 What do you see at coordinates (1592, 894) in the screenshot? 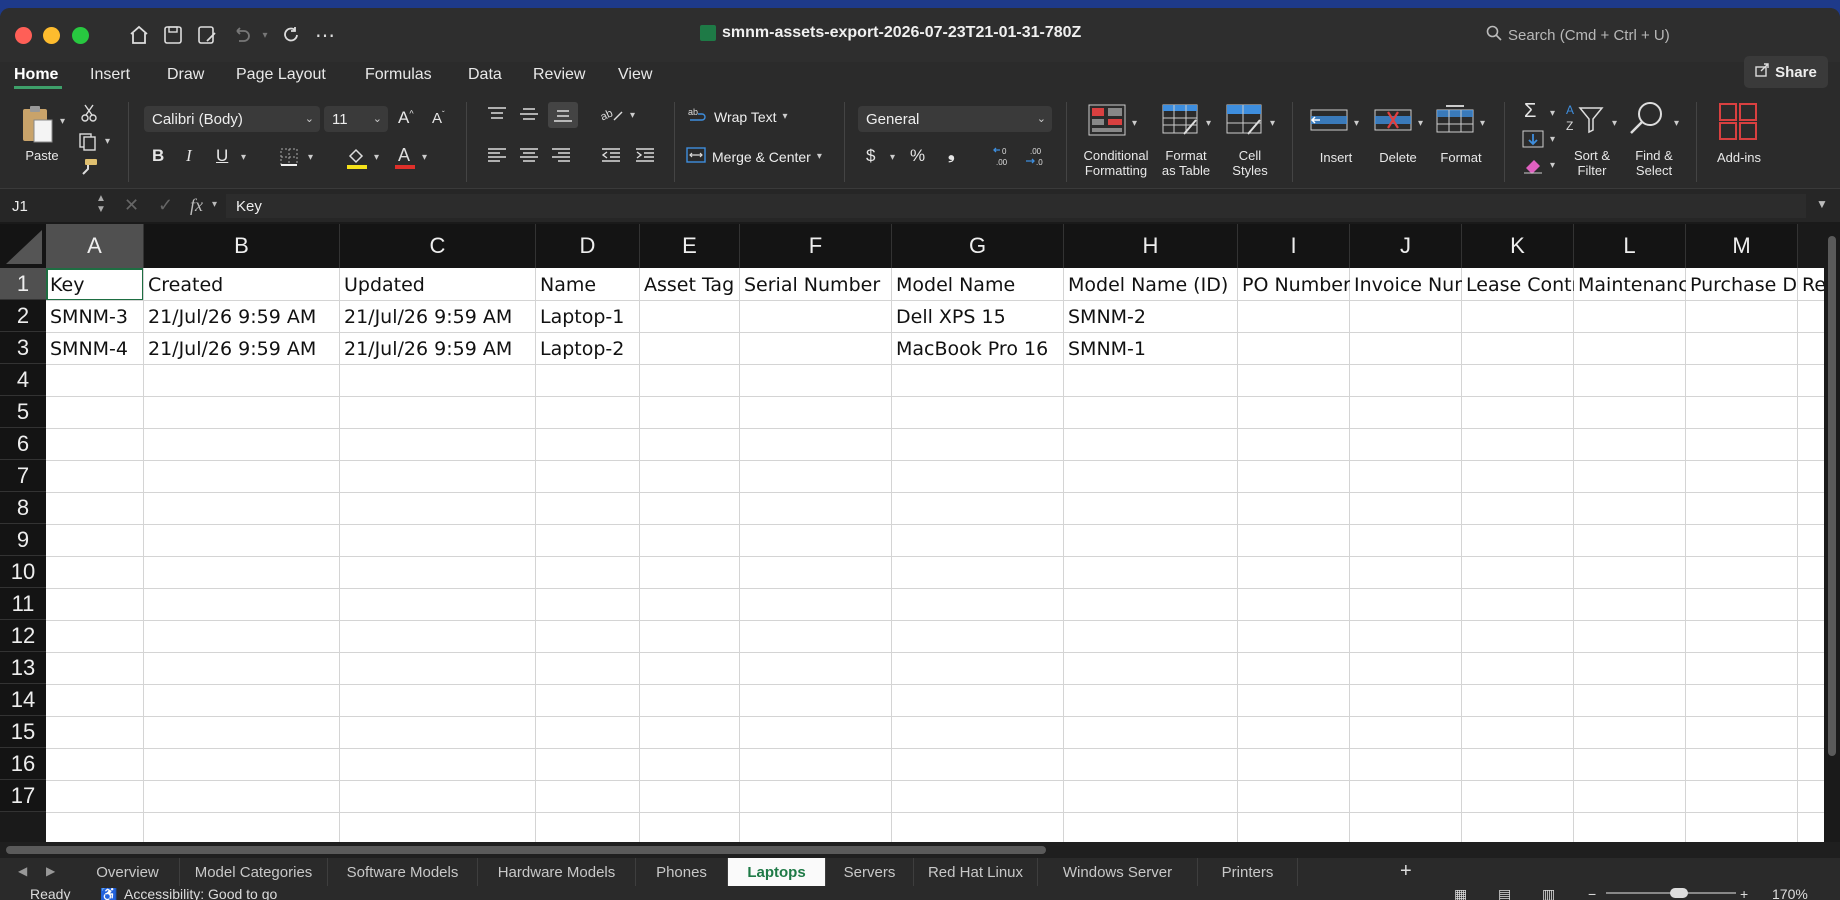
I see `zoom-out-icon: −` at bounding box center [1592, 894].